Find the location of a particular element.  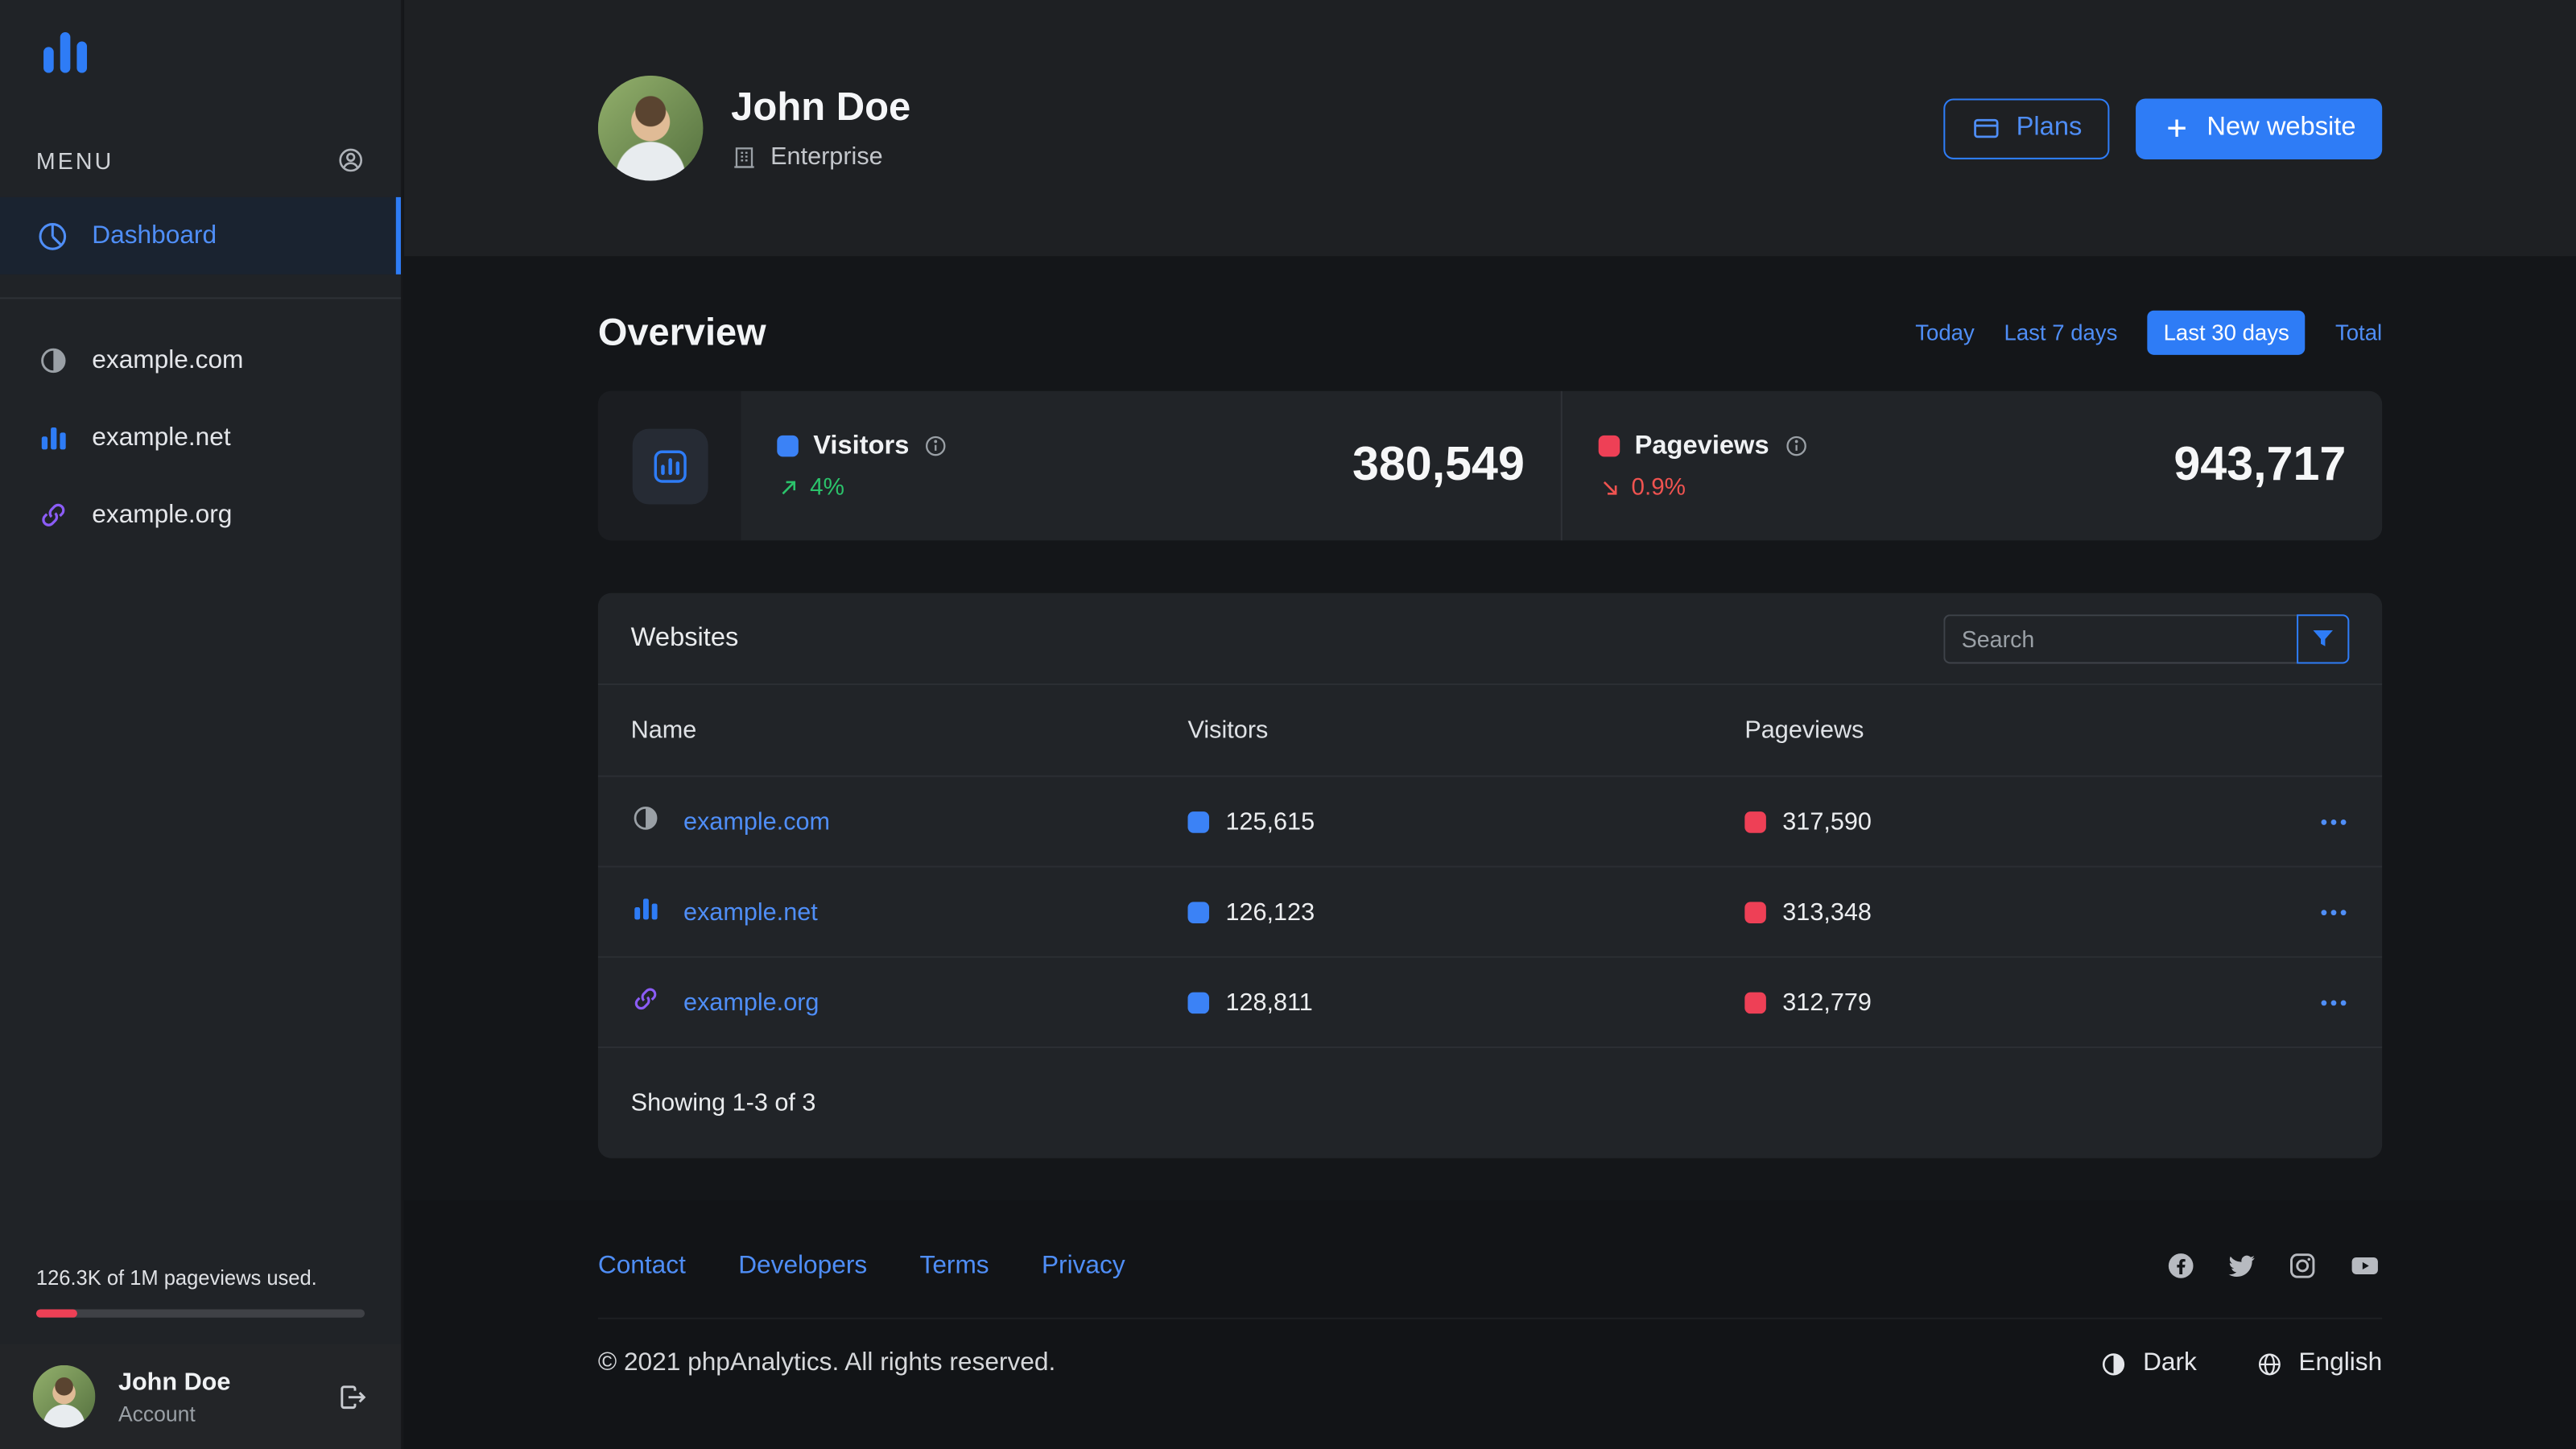

stat-delta-value: 4% is located at coordinates (827, 487).